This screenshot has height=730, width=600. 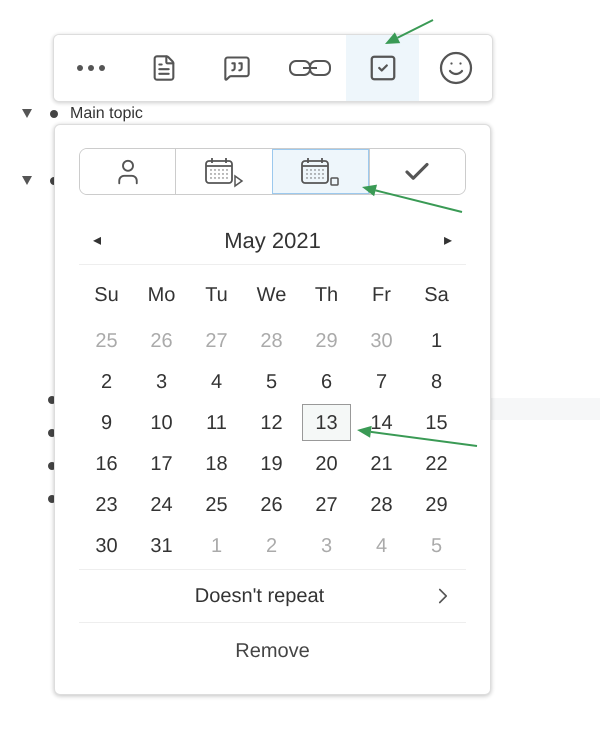 What do you see at coordinates (161, 422) in the screenshot?
I see `day-cell: 10` at bounding box center [161, 422].